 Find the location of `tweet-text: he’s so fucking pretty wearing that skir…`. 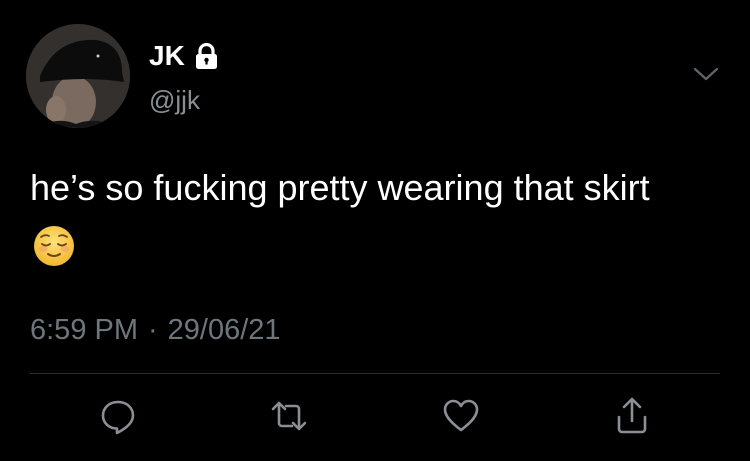

tweet-text: he’s so fucking pretty wearing that skir… is located at coordinates (340, 187).